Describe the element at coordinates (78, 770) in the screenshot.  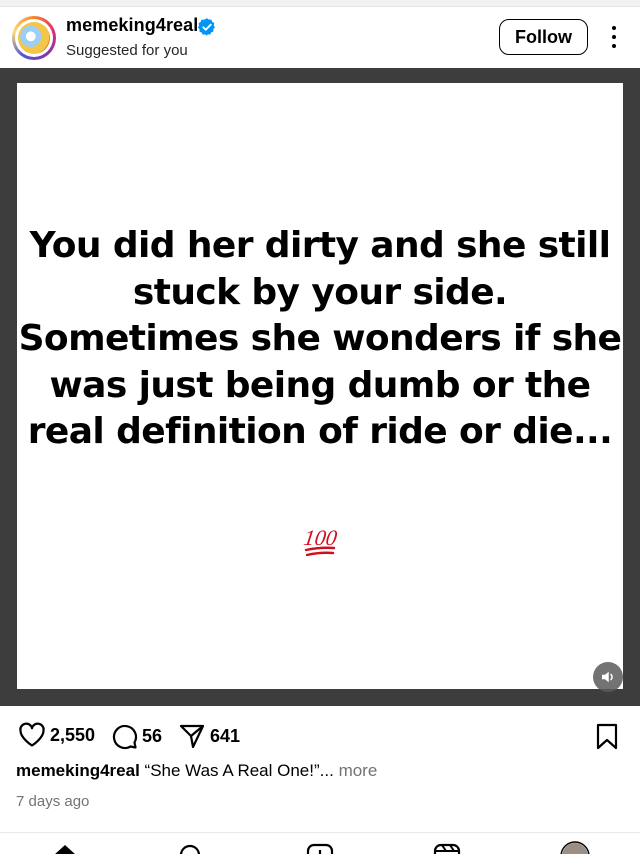
I see `caption-username: memeking4real` at that location.